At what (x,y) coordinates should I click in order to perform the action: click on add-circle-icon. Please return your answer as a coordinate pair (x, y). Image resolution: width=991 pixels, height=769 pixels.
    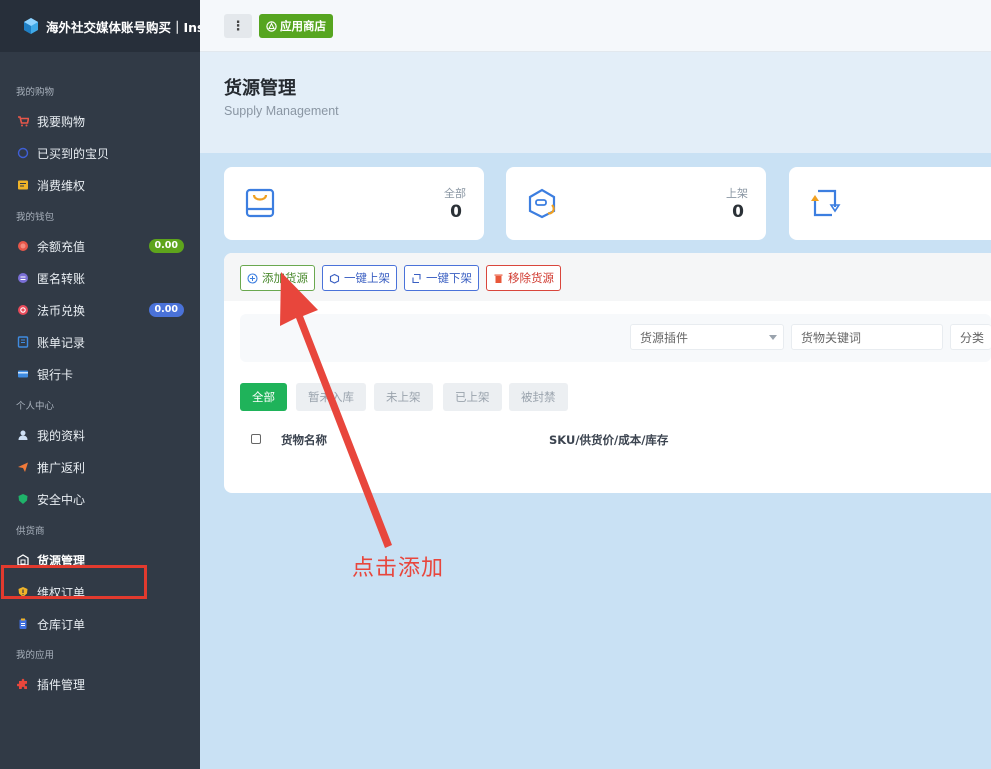
    Looking at the image, I should click on (252, 278).